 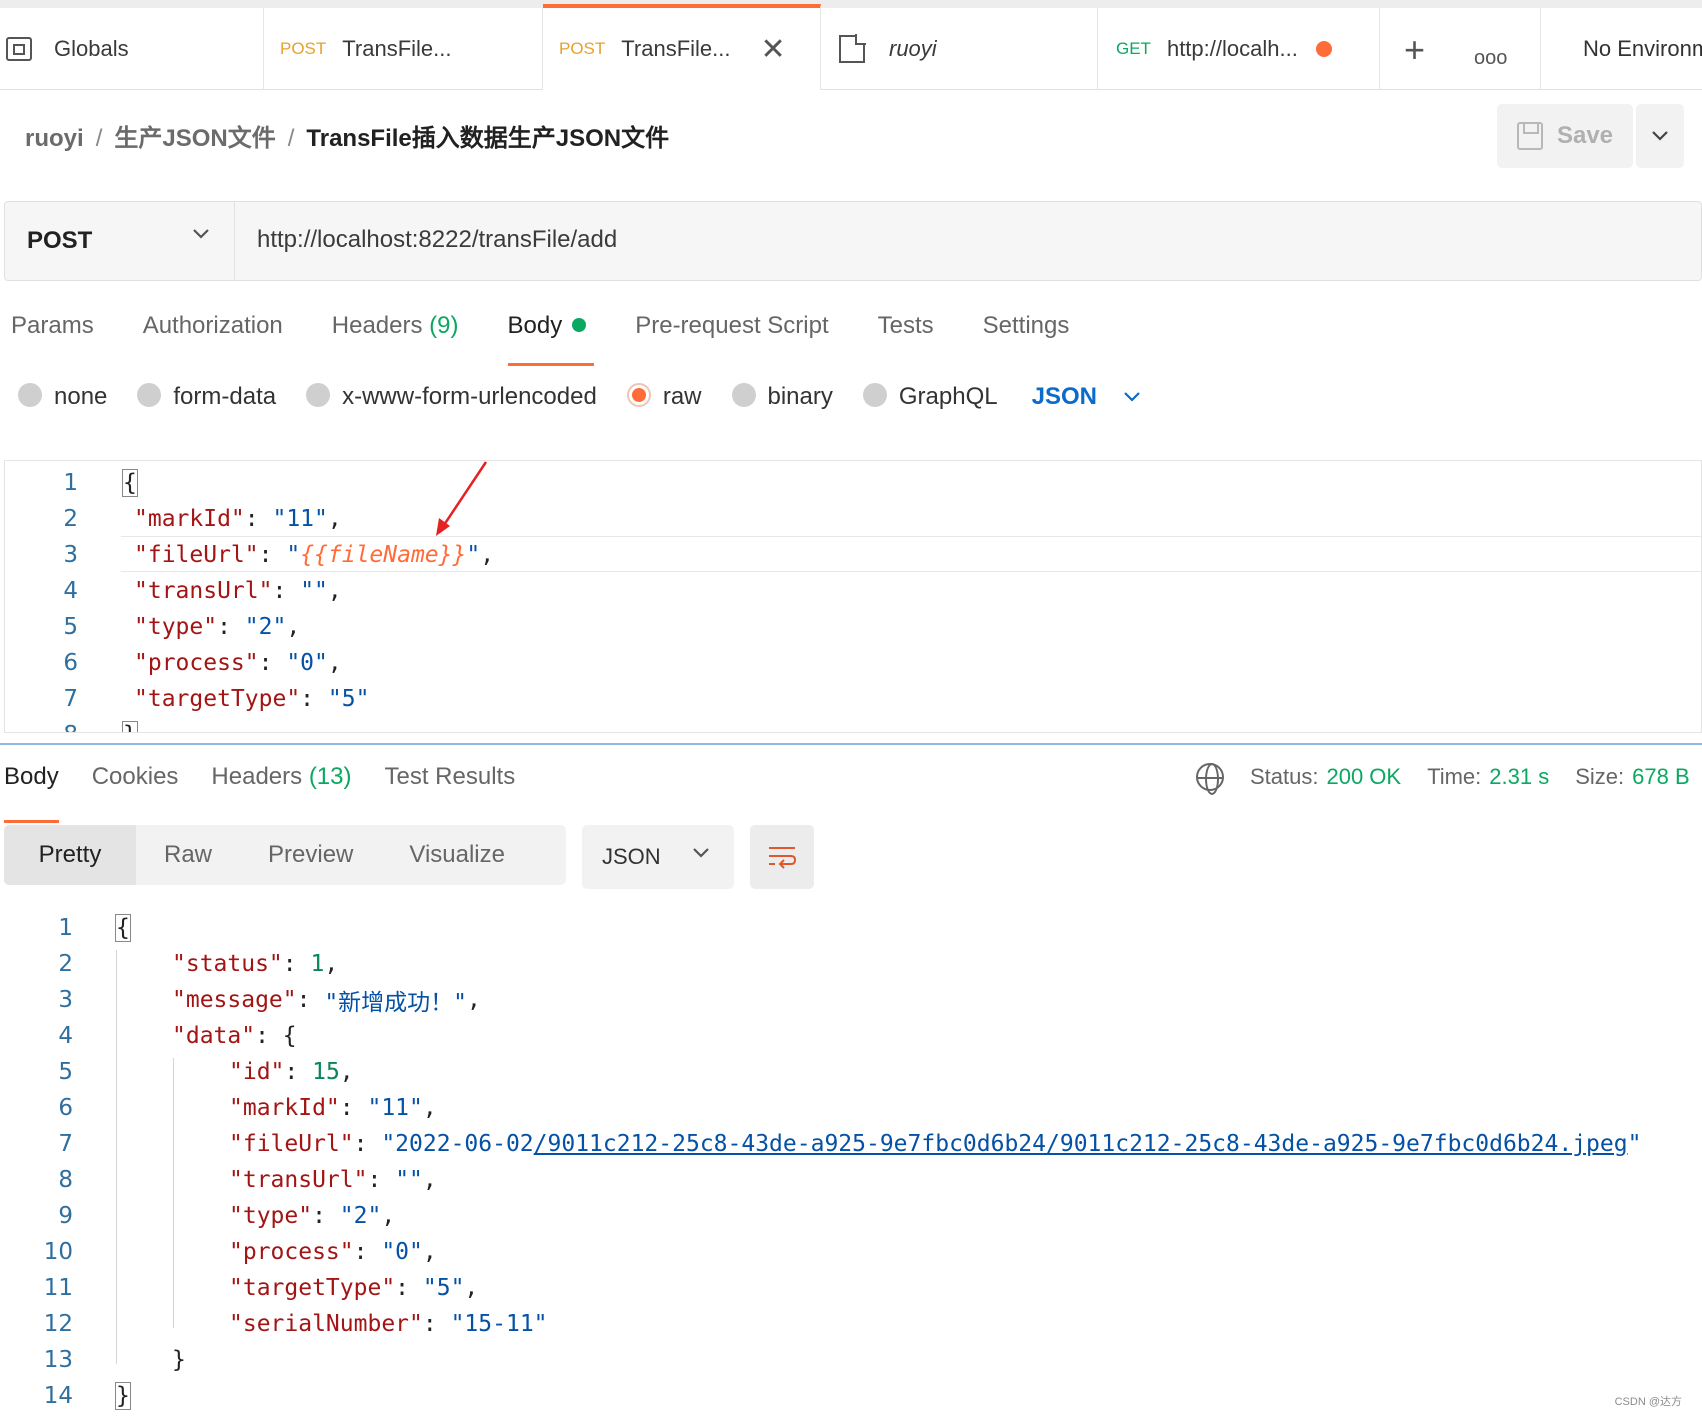 I want to click on response-tab-cookies: Cookies, so click(x=135, y=777).